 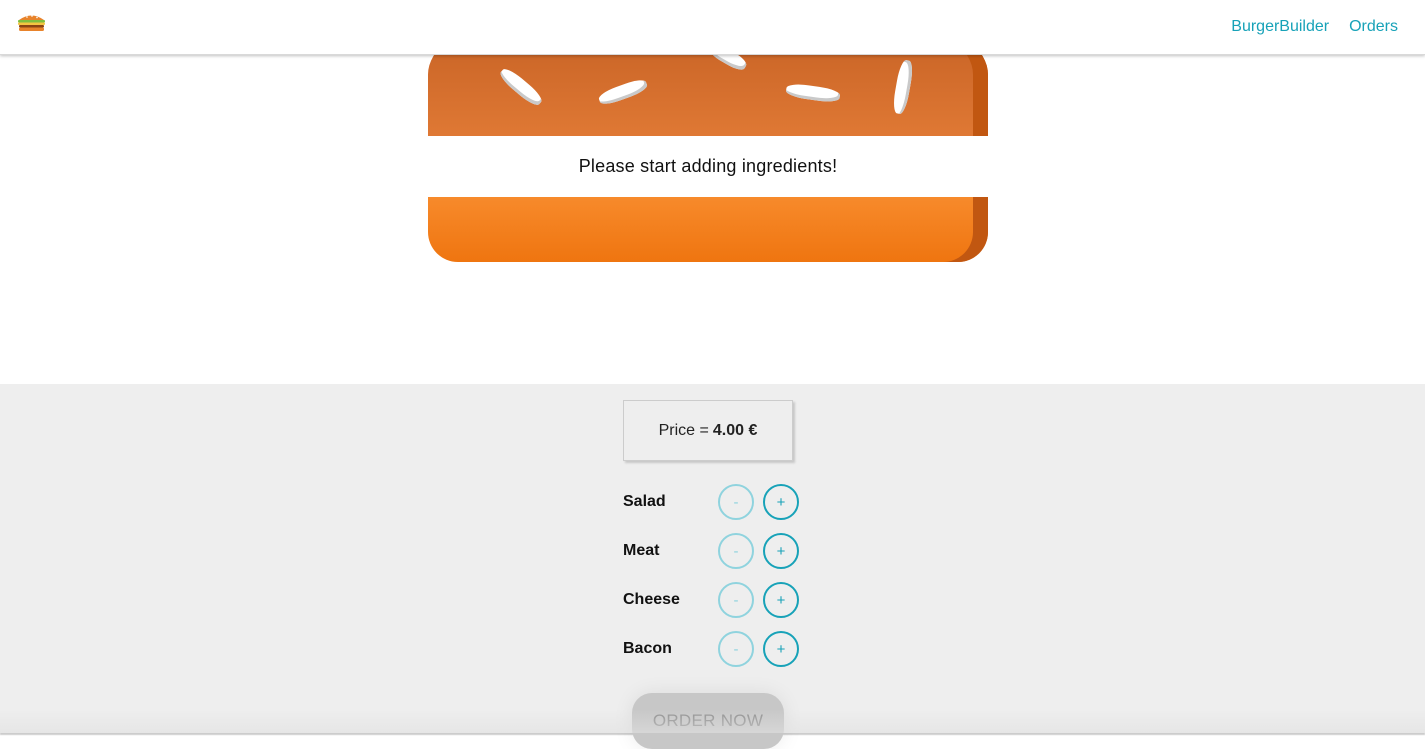 I want to click on more-cheese-button: +, so click(x=781, y=600).